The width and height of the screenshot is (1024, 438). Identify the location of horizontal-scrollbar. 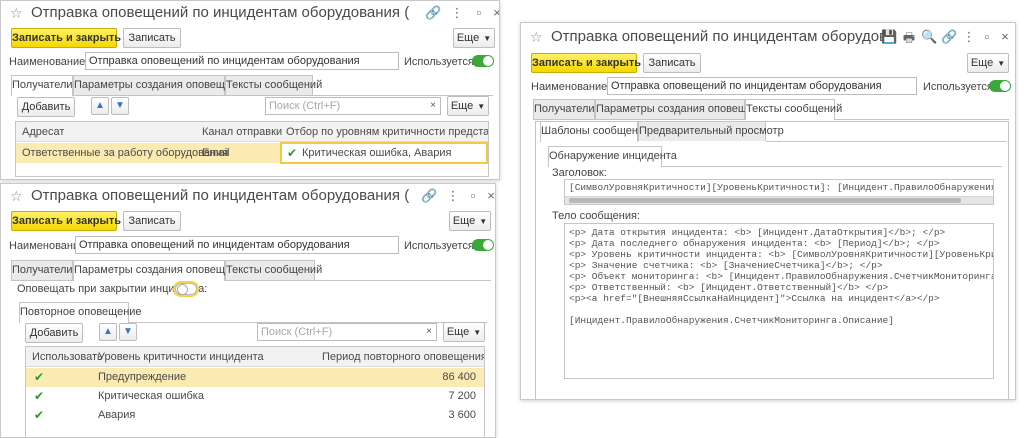
(779, 200).